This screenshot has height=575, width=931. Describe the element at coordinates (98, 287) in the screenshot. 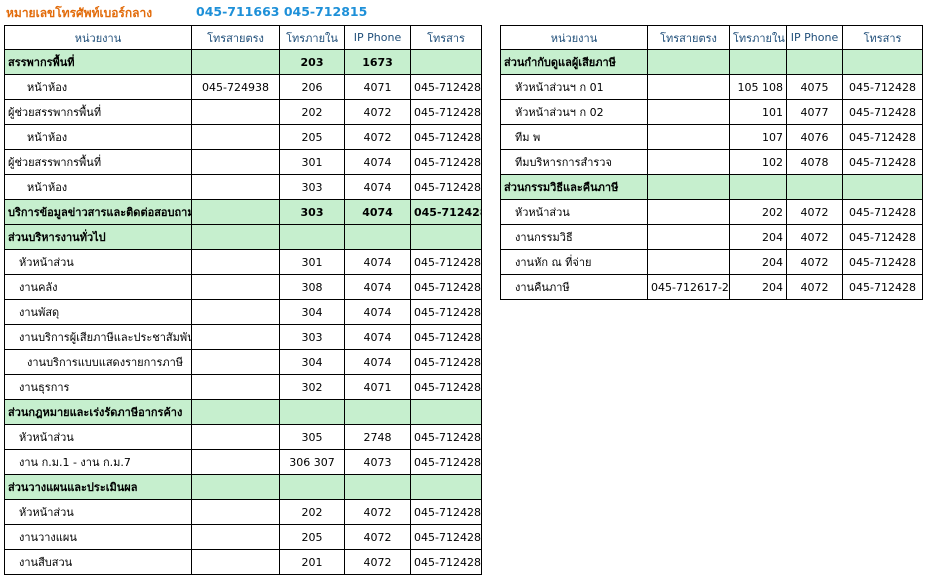

I see `unit-cell: งานคลัง` at that location.